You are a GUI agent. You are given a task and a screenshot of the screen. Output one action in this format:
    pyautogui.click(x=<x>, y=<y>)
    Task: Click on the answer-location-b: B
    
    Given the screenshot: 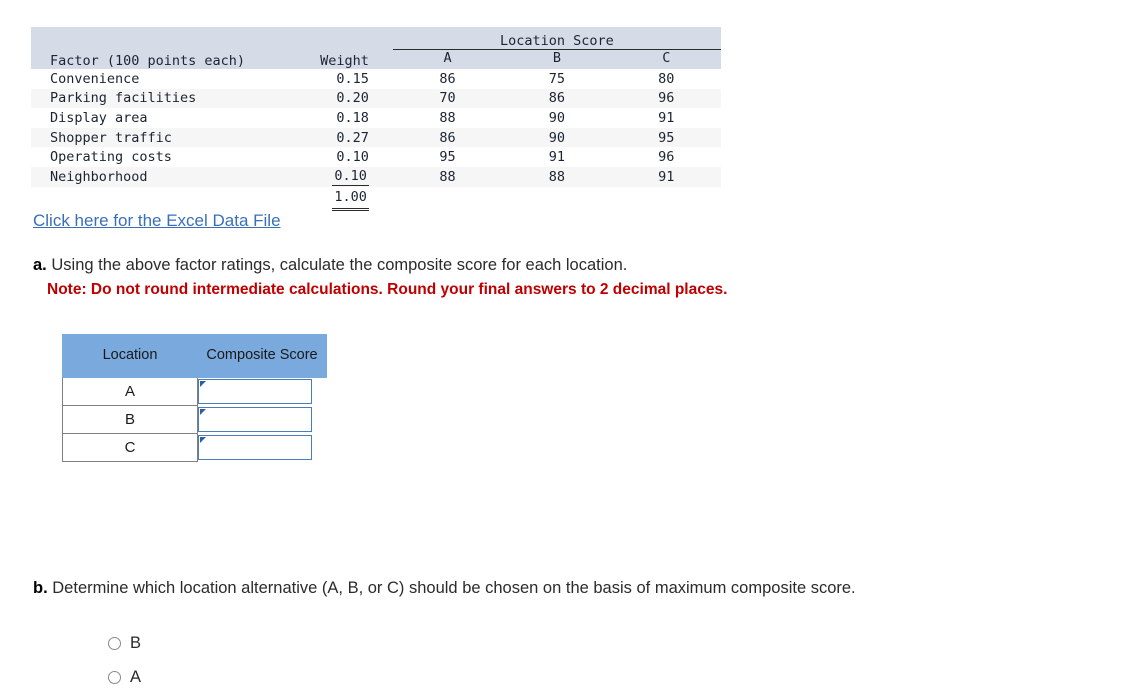 What is the action you would take?
    pyautogui.click(x=130, y=419)
    